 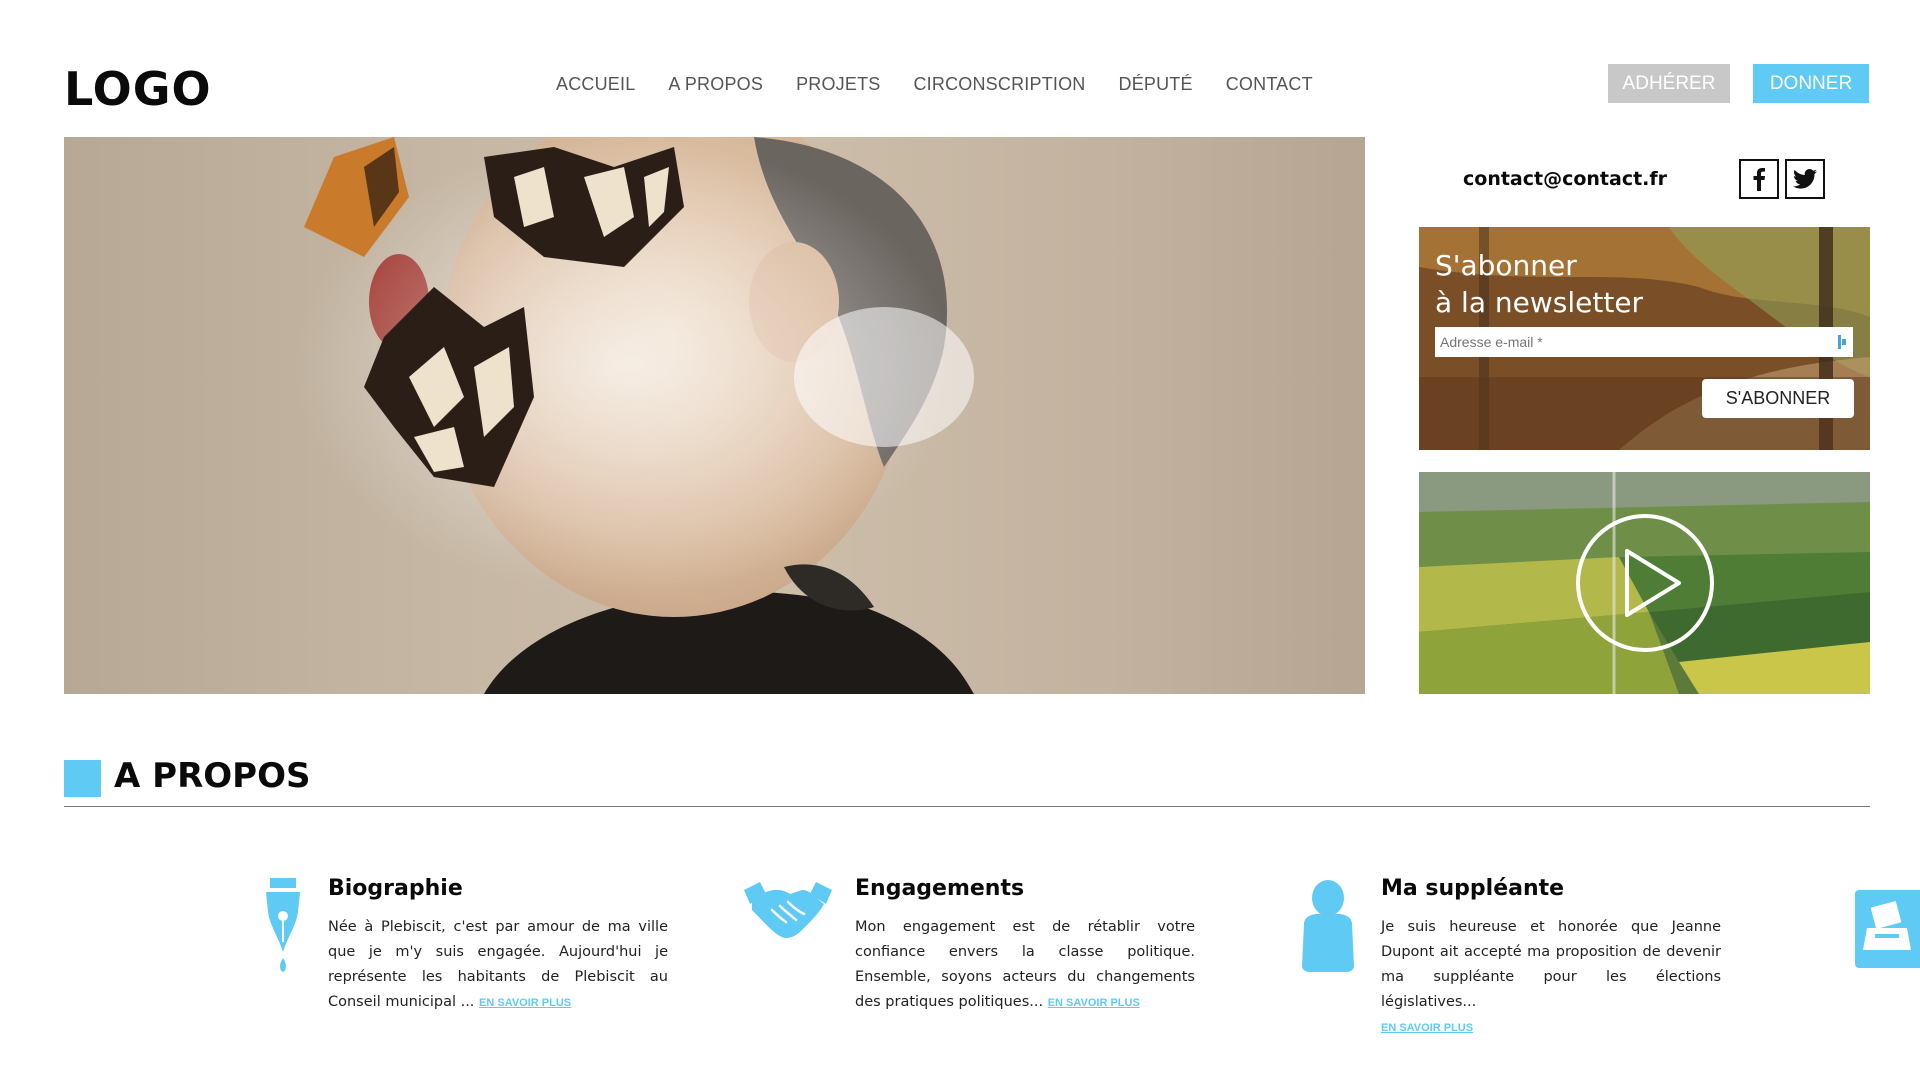 I want to click on nav-item-a-propos: A PROPOS, so click(x=715, y=84).